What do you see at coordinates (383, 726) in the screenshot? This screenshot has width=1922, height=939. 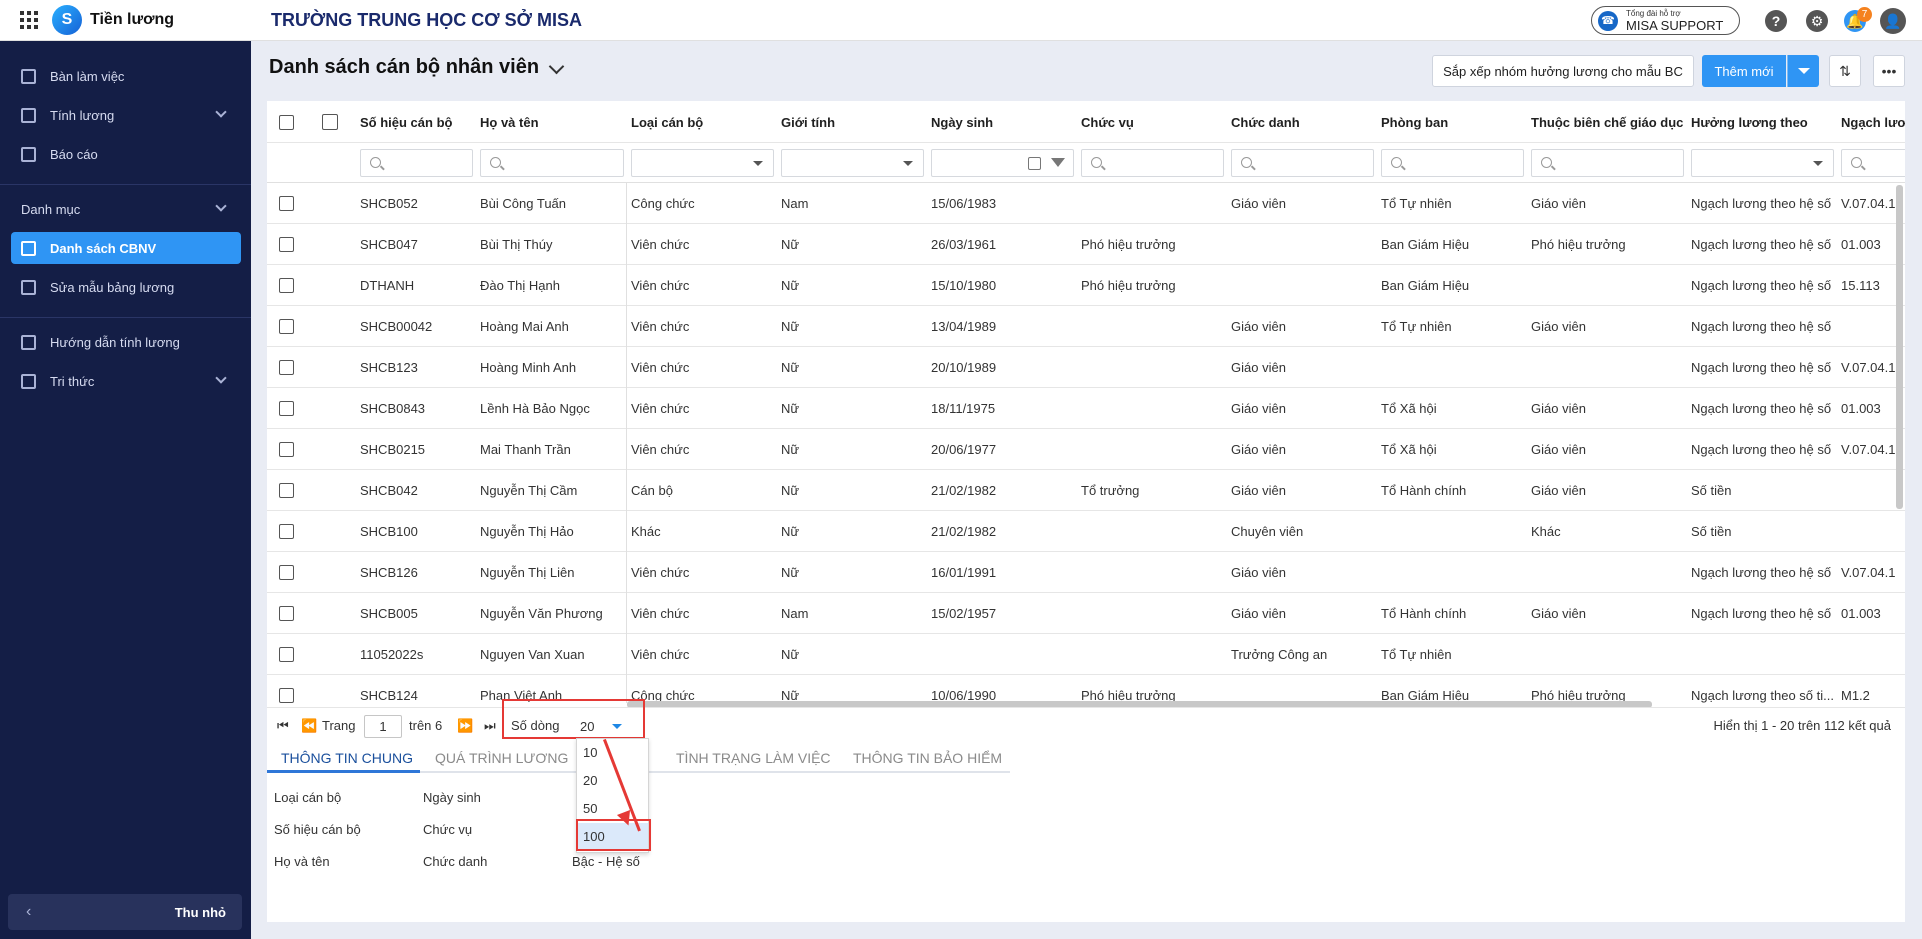 I see `page-number-input: 1` at bounding box center [383, 726].